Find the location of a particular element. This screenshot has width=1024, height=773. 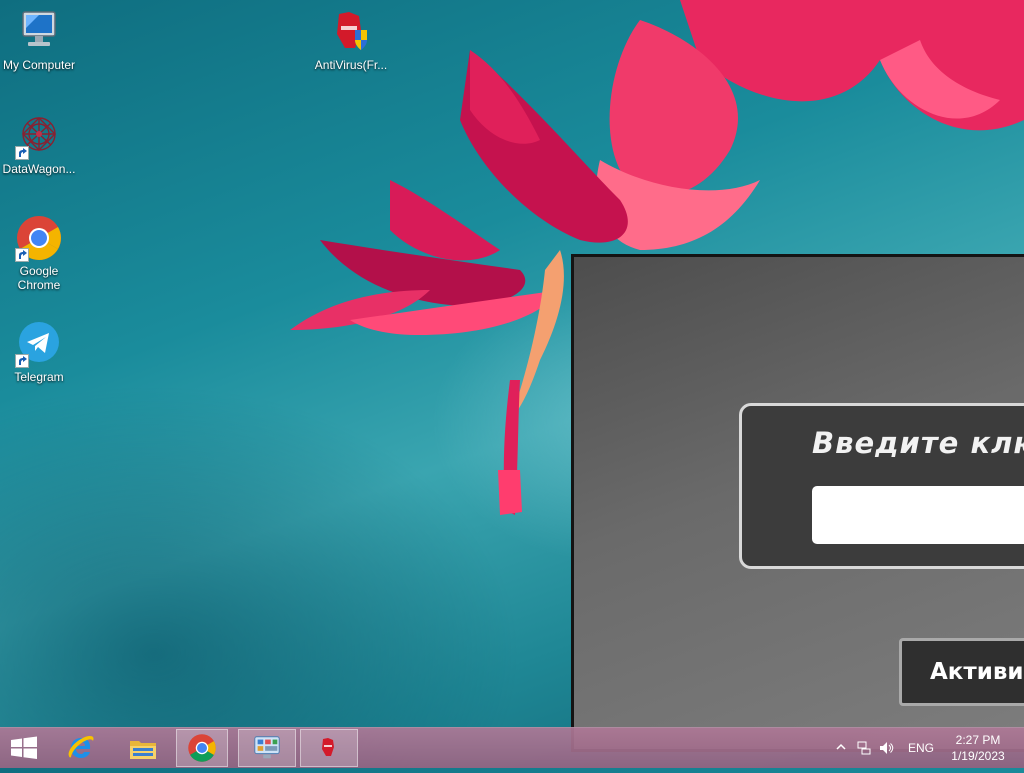

start-button is located at coordinates (24, 748).